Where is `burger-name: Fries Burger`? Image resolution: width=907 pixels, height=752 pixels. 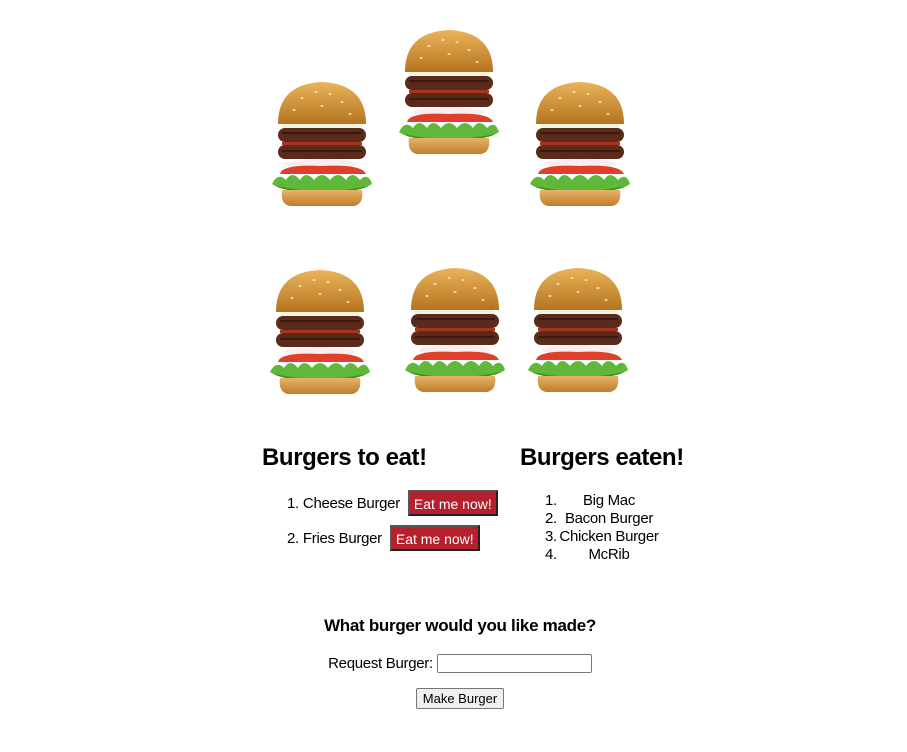
burger-name: Fries Burger is located at coordinates (342, 538).